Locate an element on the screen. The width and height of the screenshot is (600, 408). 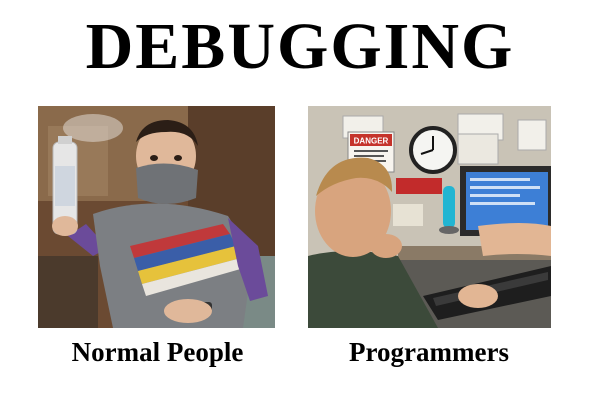
caption-programmers: Programmers is located at coordinates (429, 352).